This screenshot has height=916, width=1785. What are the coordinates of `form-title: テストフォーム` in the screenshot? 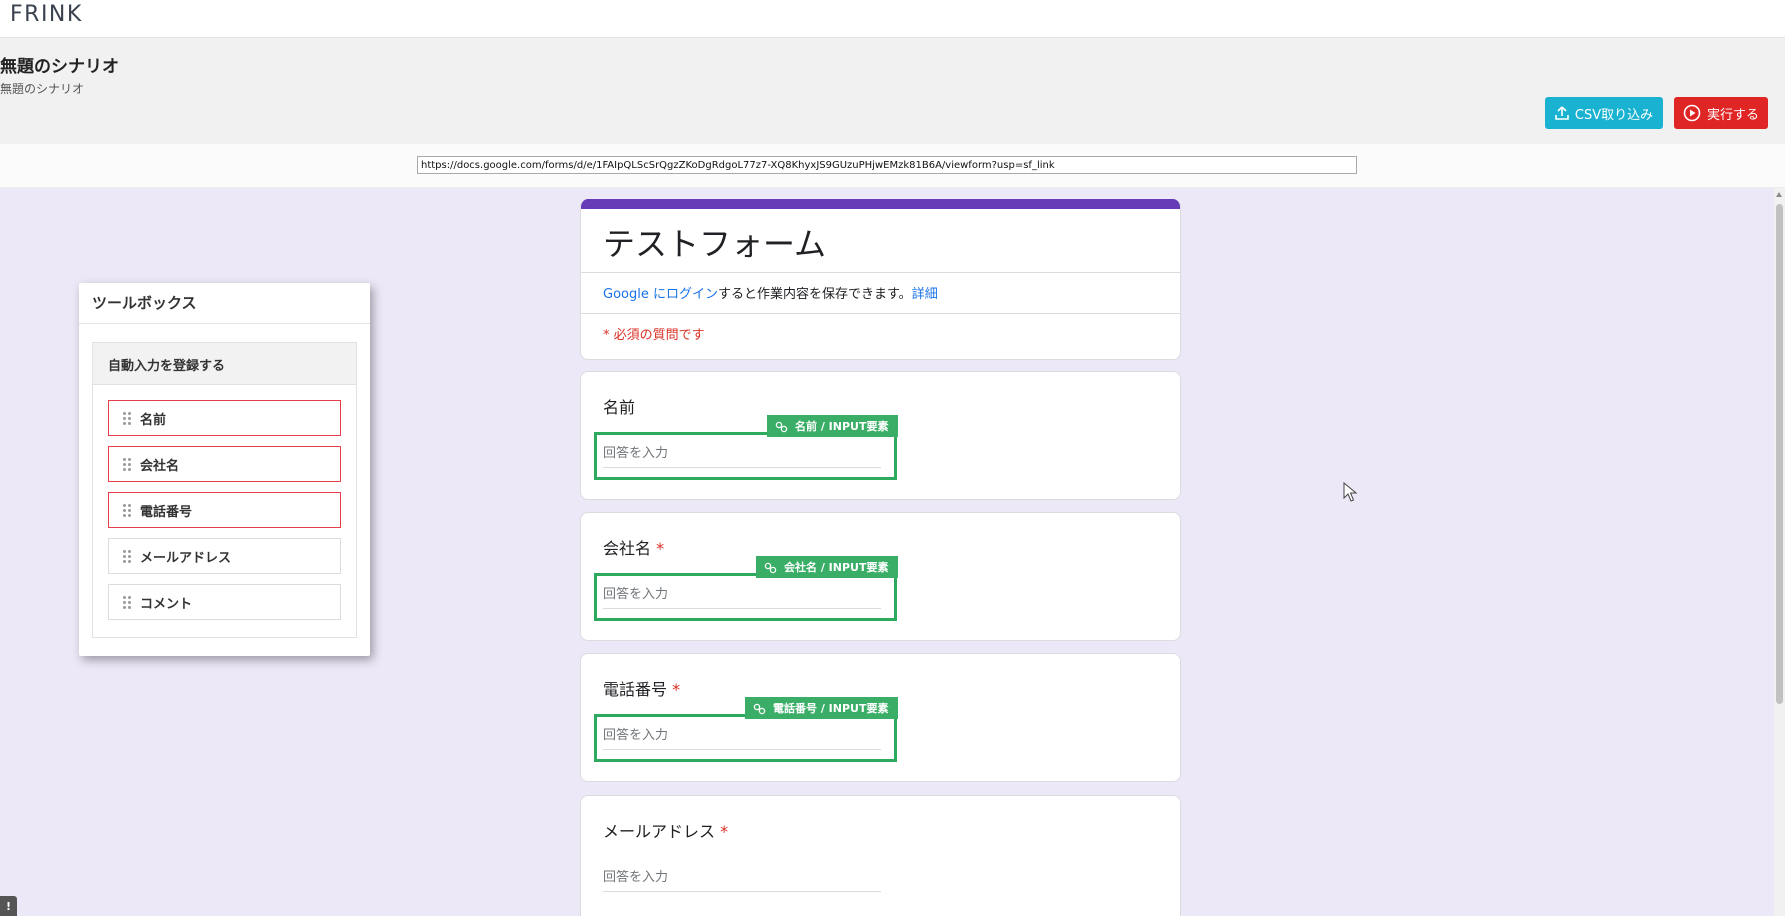 It's located at (715, 244).